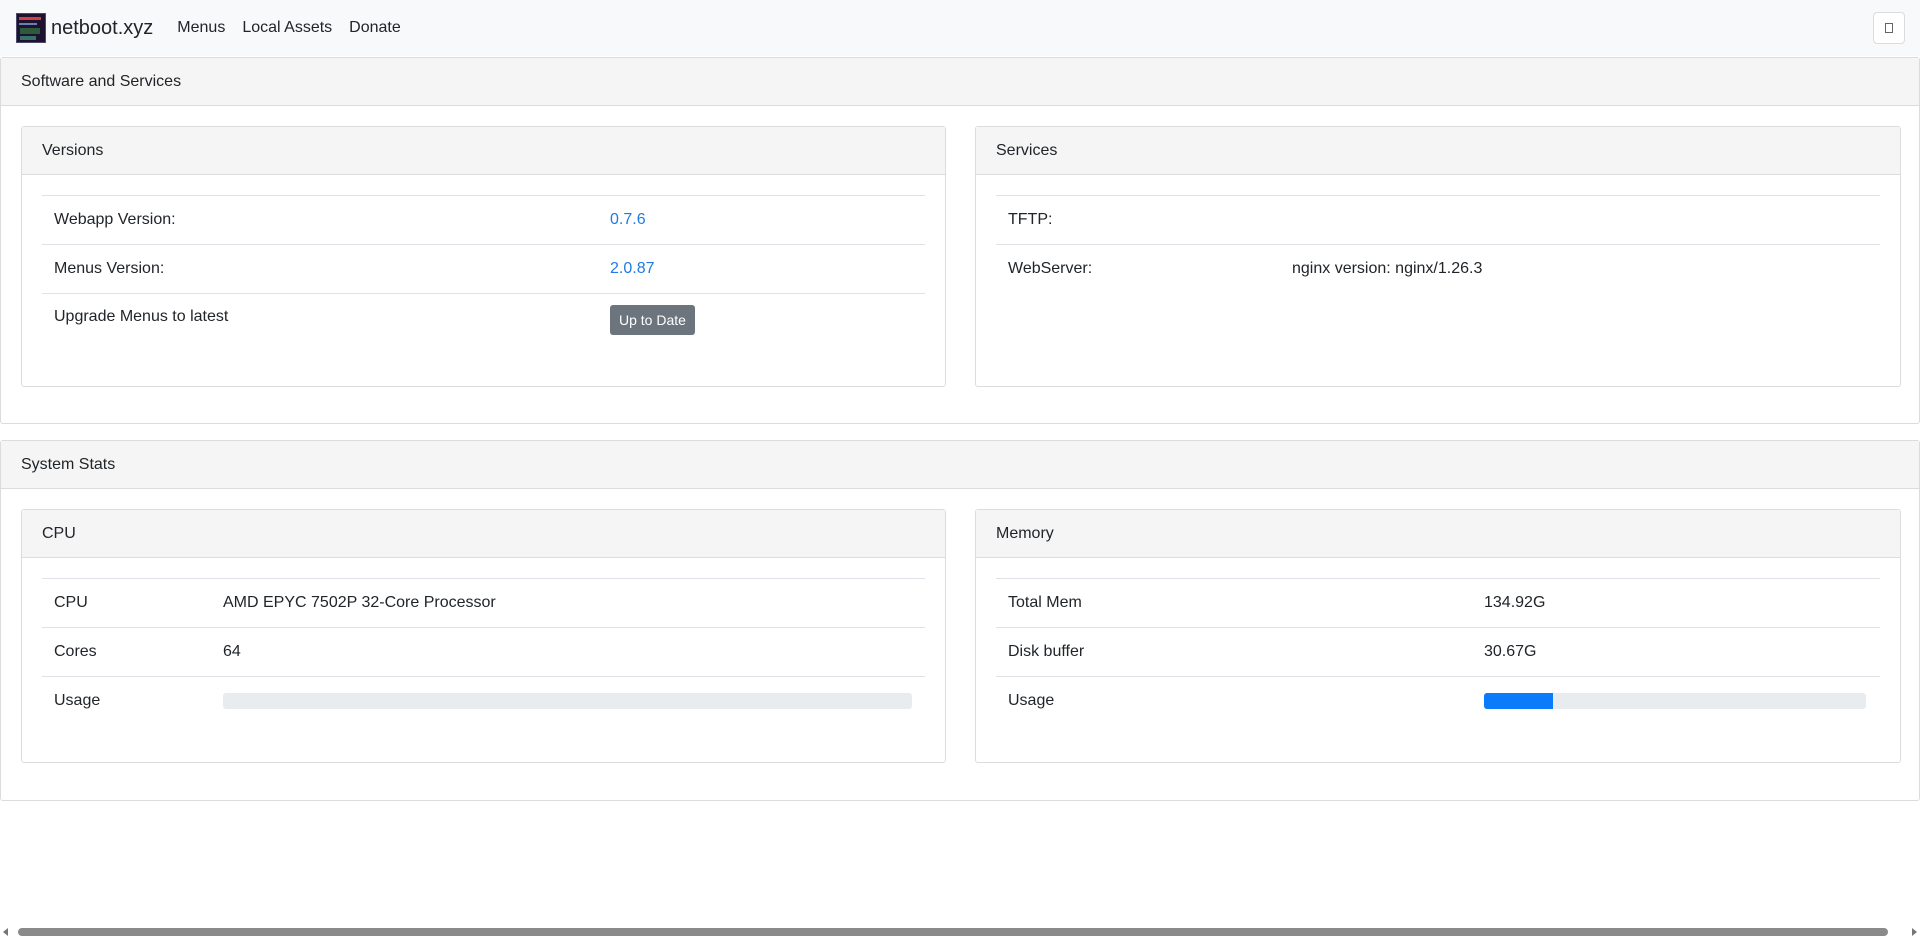 The width and height of the screenshot is (1920, 941). I want to click on table-row: TFTP:, so click(1438, 219).